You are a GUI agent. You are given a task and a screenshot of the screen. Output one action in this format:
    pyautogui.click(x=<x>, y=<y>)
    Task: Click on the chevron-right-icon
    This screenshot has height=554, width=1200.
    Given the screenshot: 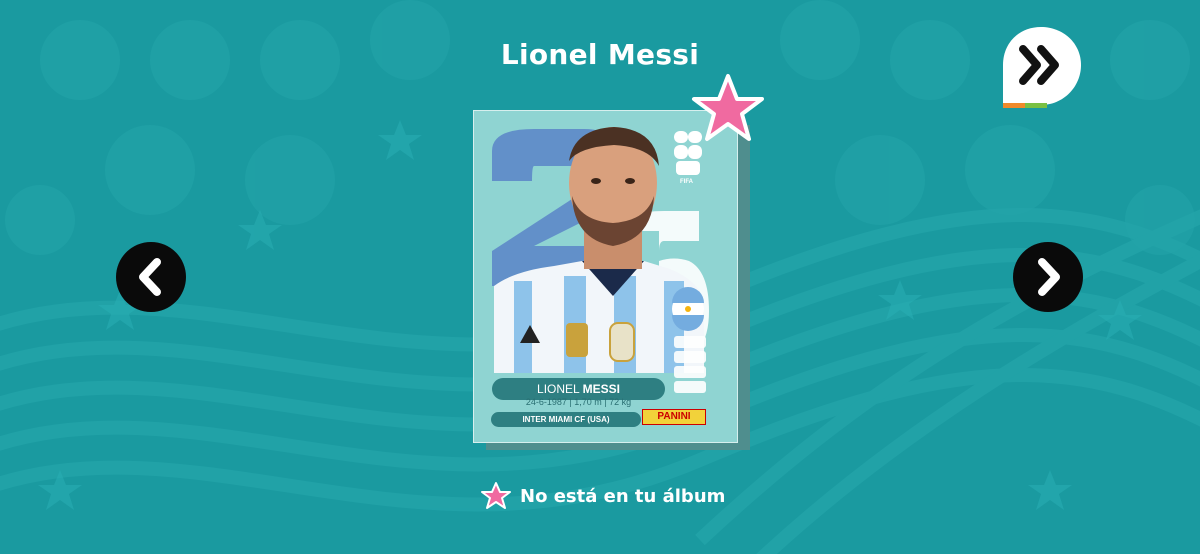 What is the action you would take?
    pyautogui.click(x=1049, y=277)
    